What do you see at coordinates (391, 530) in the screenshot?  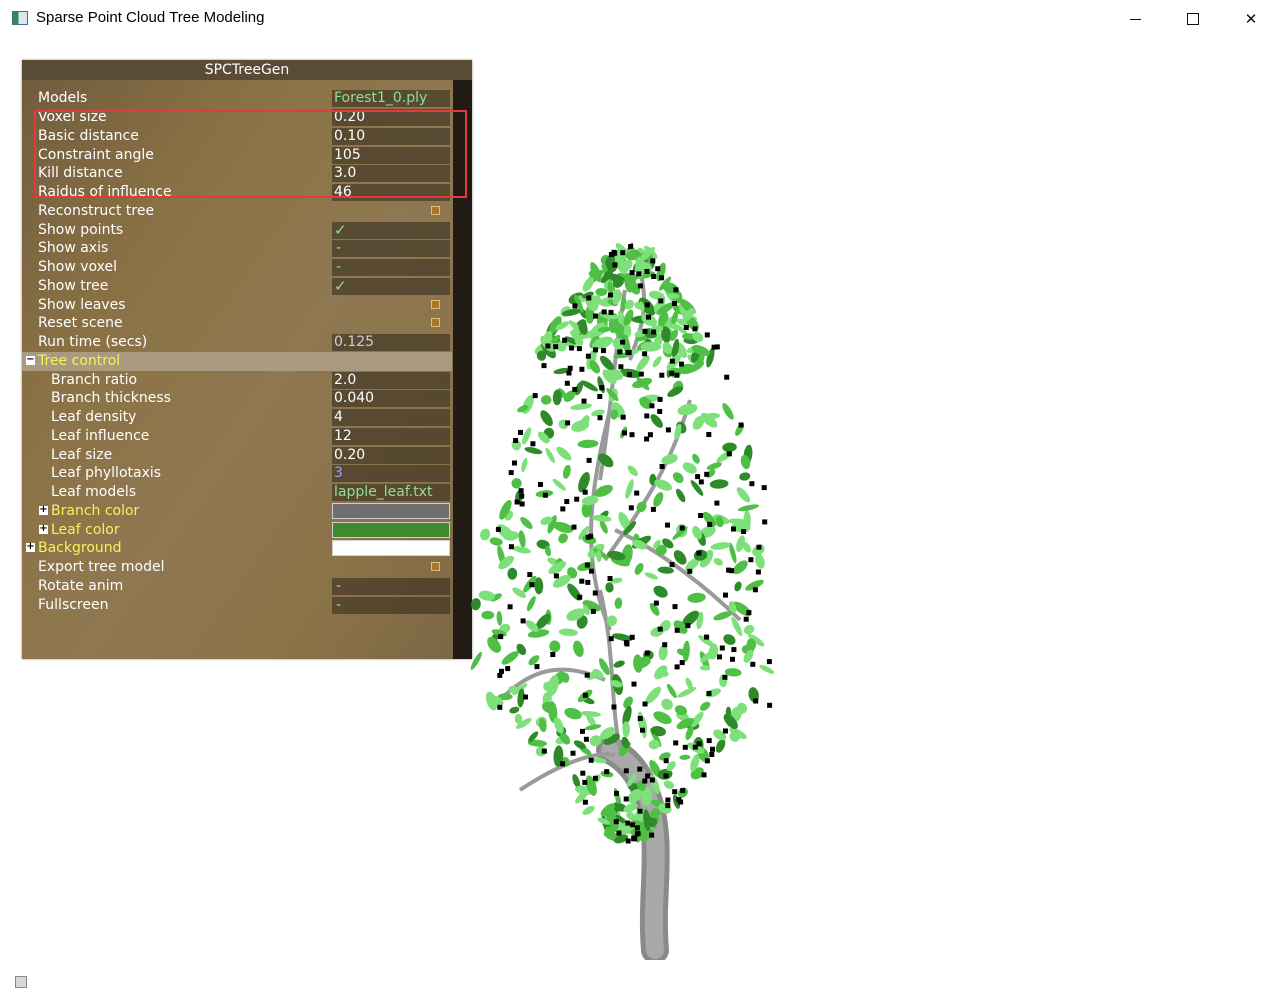 I see `leaf-color-swatch` at bounding box center [391, 530].